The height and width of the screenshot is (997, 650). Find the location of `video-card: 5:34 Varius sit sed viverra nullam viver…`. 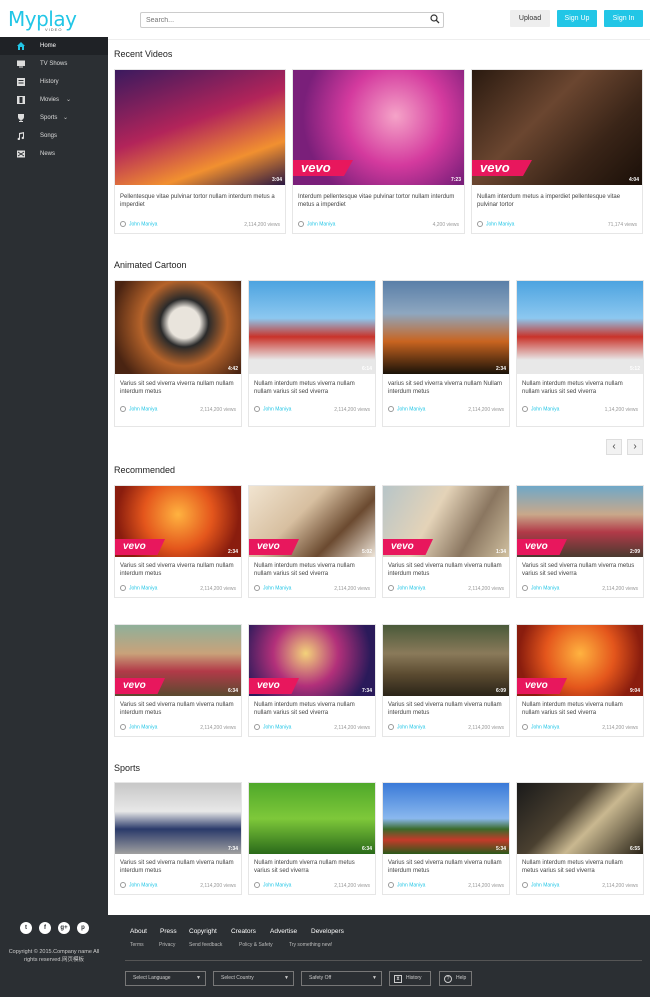

video-card: 5:34 Varius sit sed viverra nullam viver… is located at coordinates (446, 838).